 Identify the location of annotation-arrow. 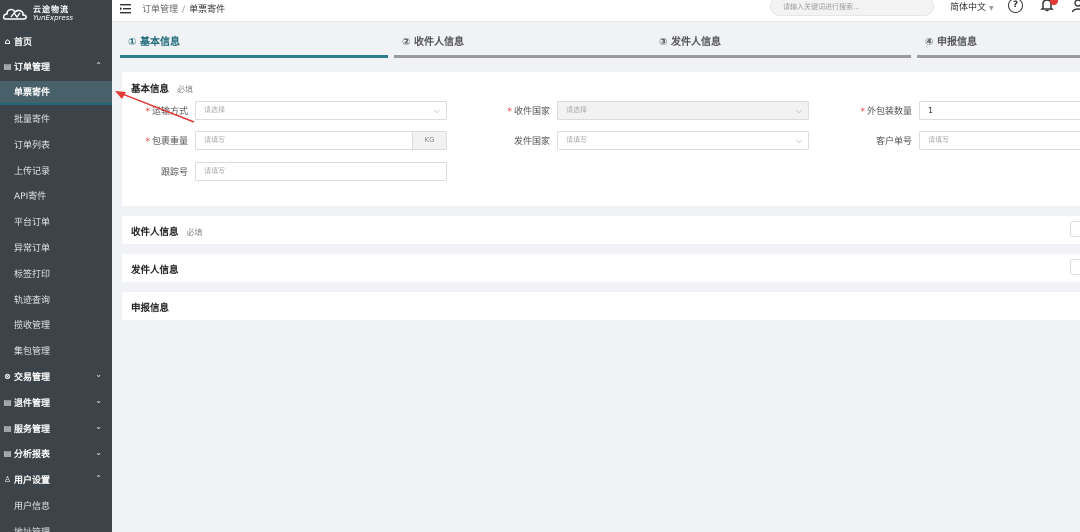
(155, 107).